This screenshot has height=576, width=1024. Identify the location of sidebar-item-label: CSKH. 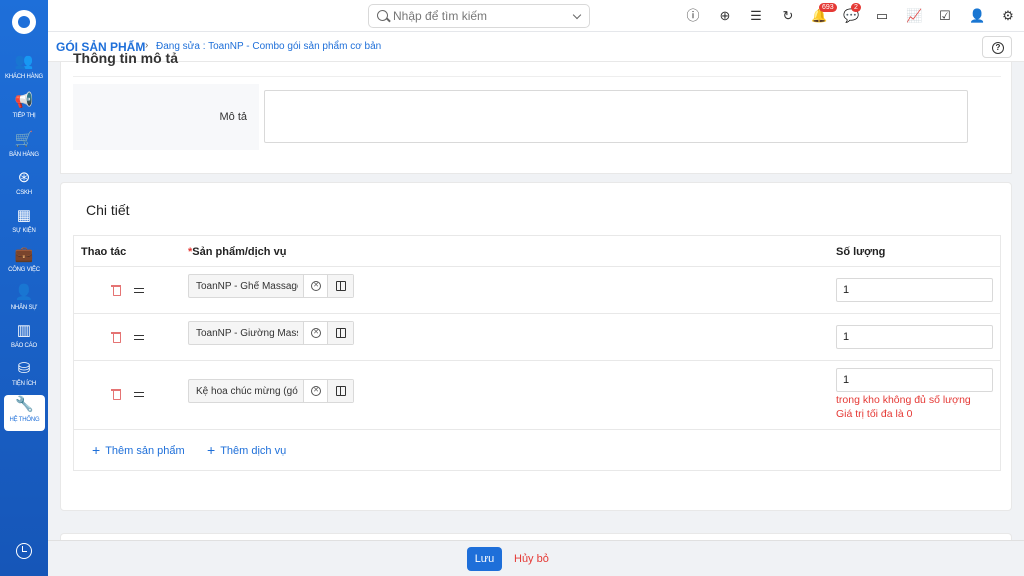
(24, 193).